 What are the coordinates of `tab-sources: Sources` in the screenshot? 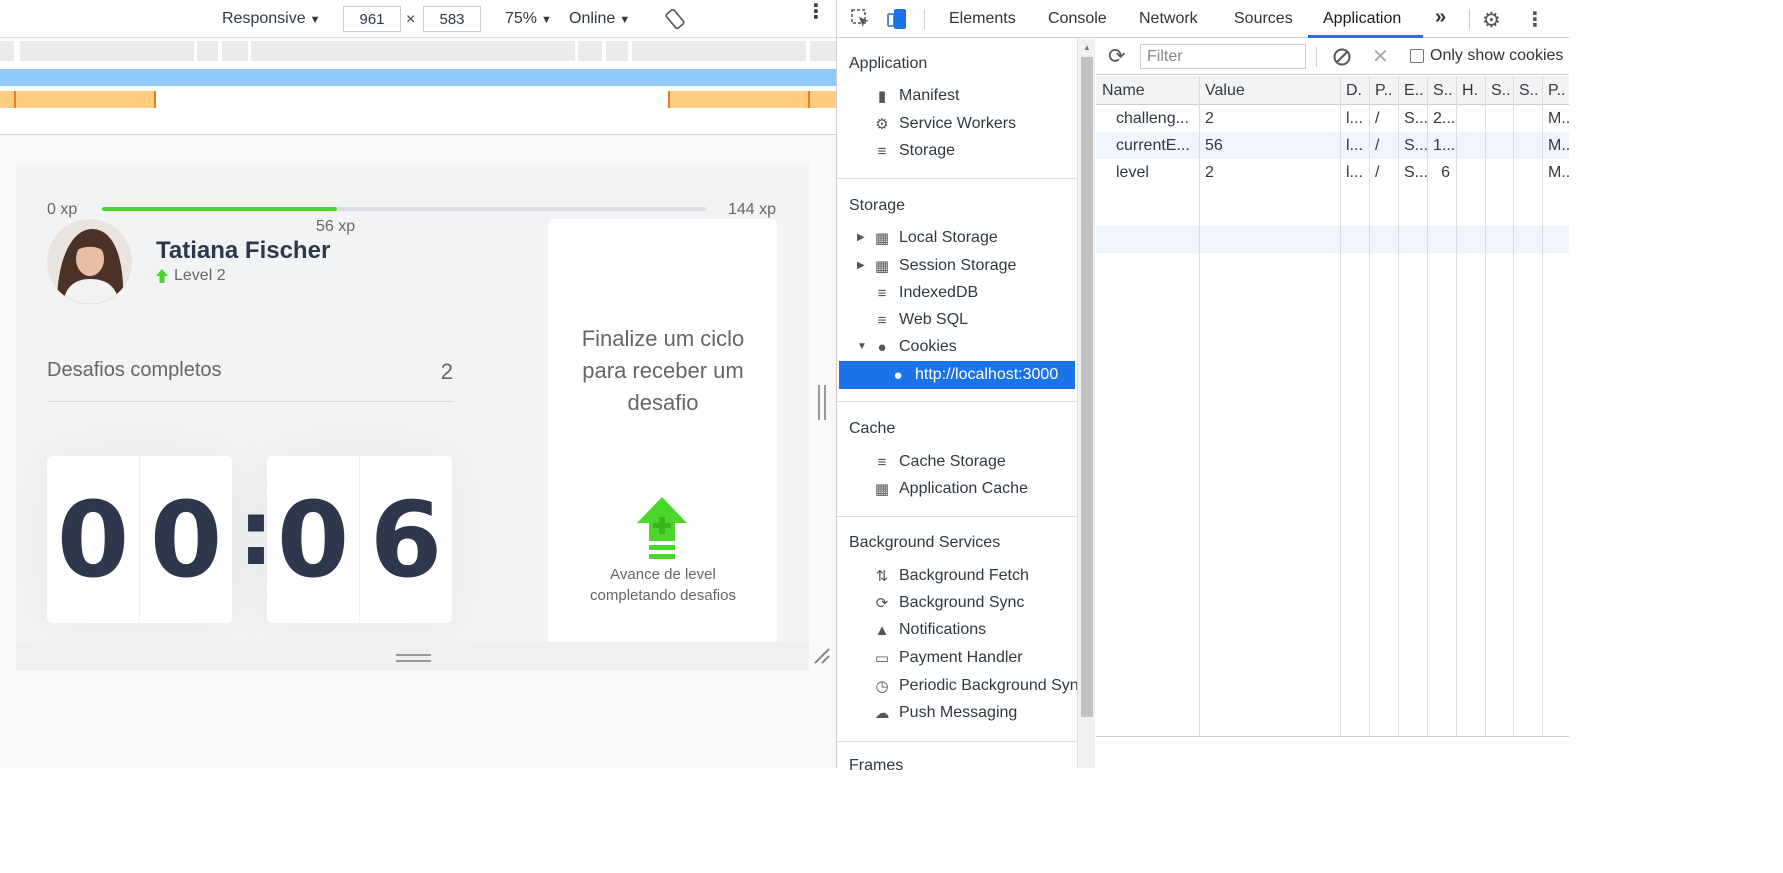 It's located at (1263, 19).